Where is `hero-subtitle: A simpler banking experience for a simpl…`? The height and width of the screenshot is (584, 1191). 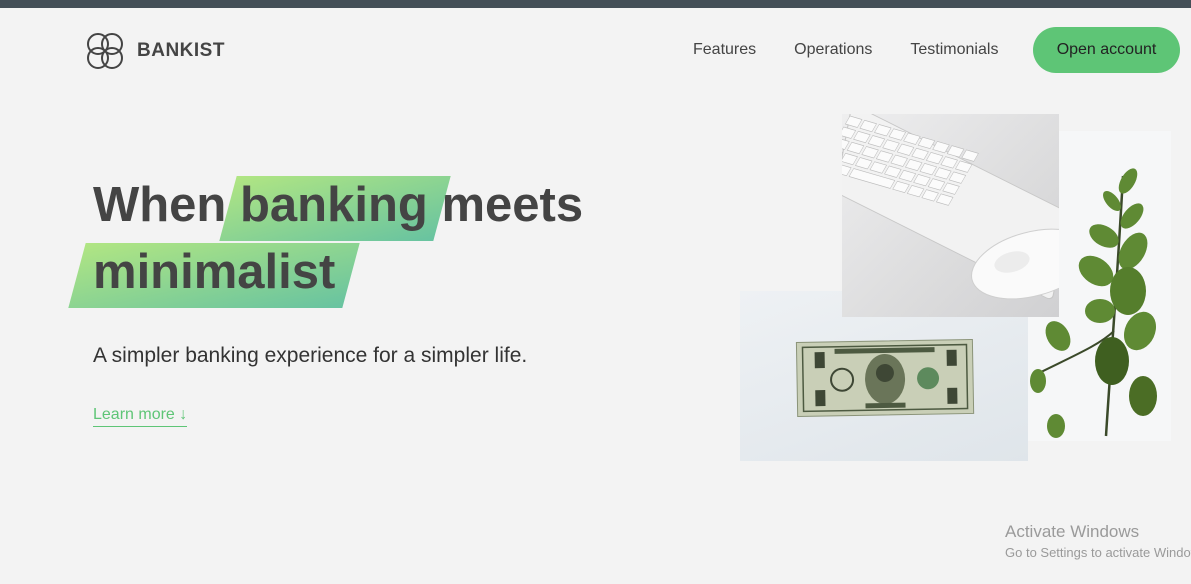
hero-subtitle: A simpler banking experience for a simpl… is located at coordinates (310, 355).